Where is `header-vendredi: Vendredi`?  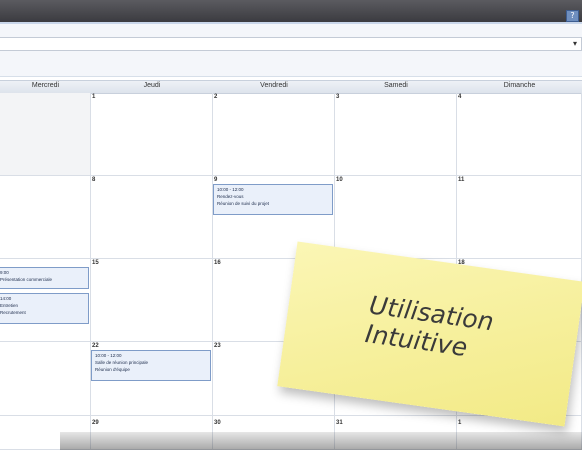
header-vendredi: Vendredi is located at coordinates (274, 85).